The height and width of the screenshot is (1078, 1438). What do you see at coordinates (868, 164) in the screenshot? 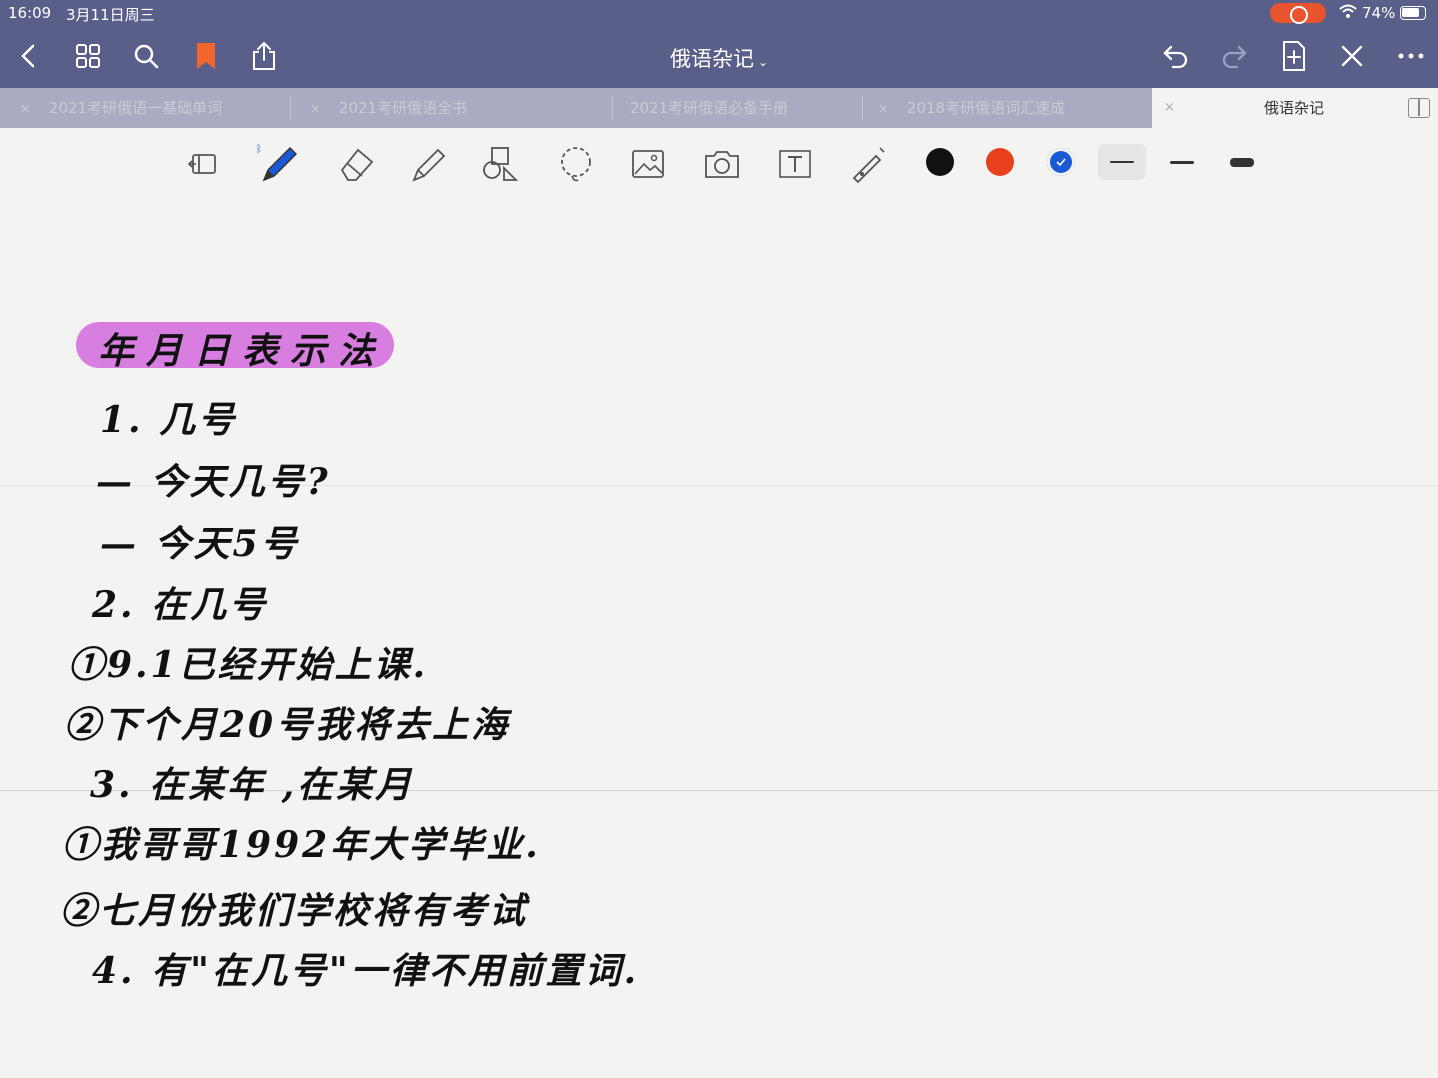
I see `laser-pointer-icon` at bounding box center [868, 164].